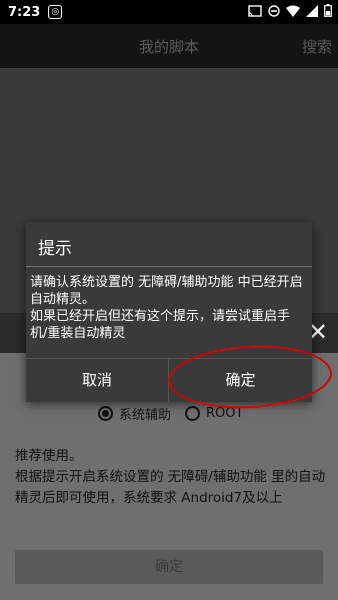 The image size is (338, 600). I want to click on dialog-cancel-button: 取消, so click(97, 380).